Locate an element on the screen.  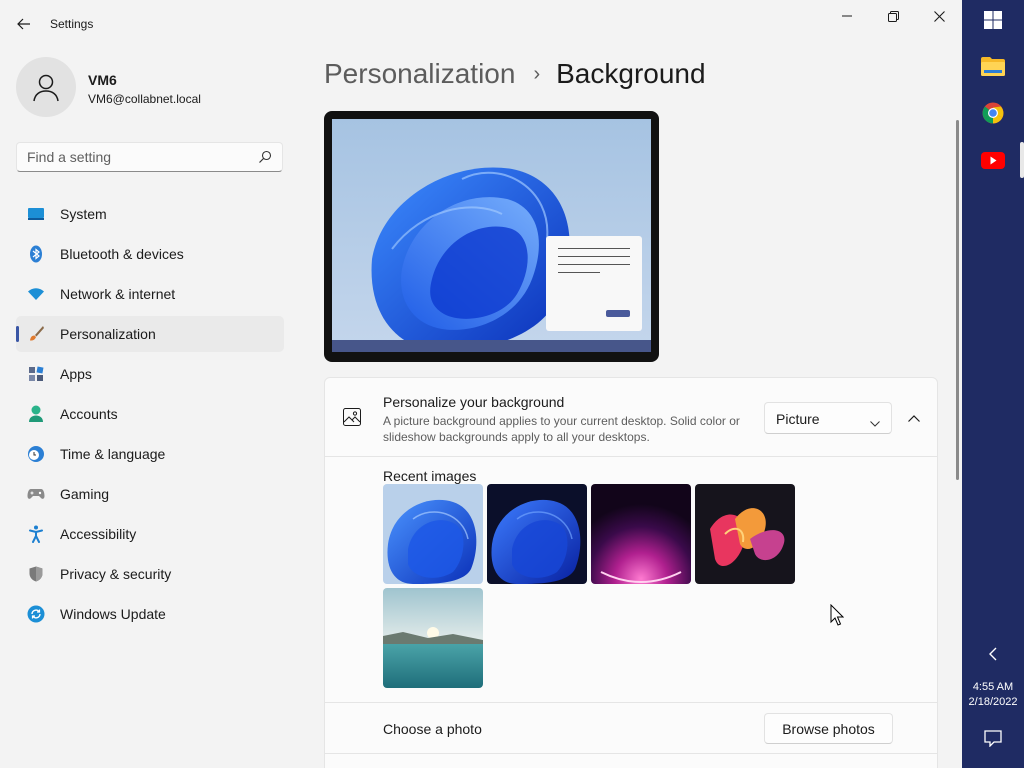
sidebar-item-bluetooth: Bluetooth & devices is located at coordinates (150, 254).